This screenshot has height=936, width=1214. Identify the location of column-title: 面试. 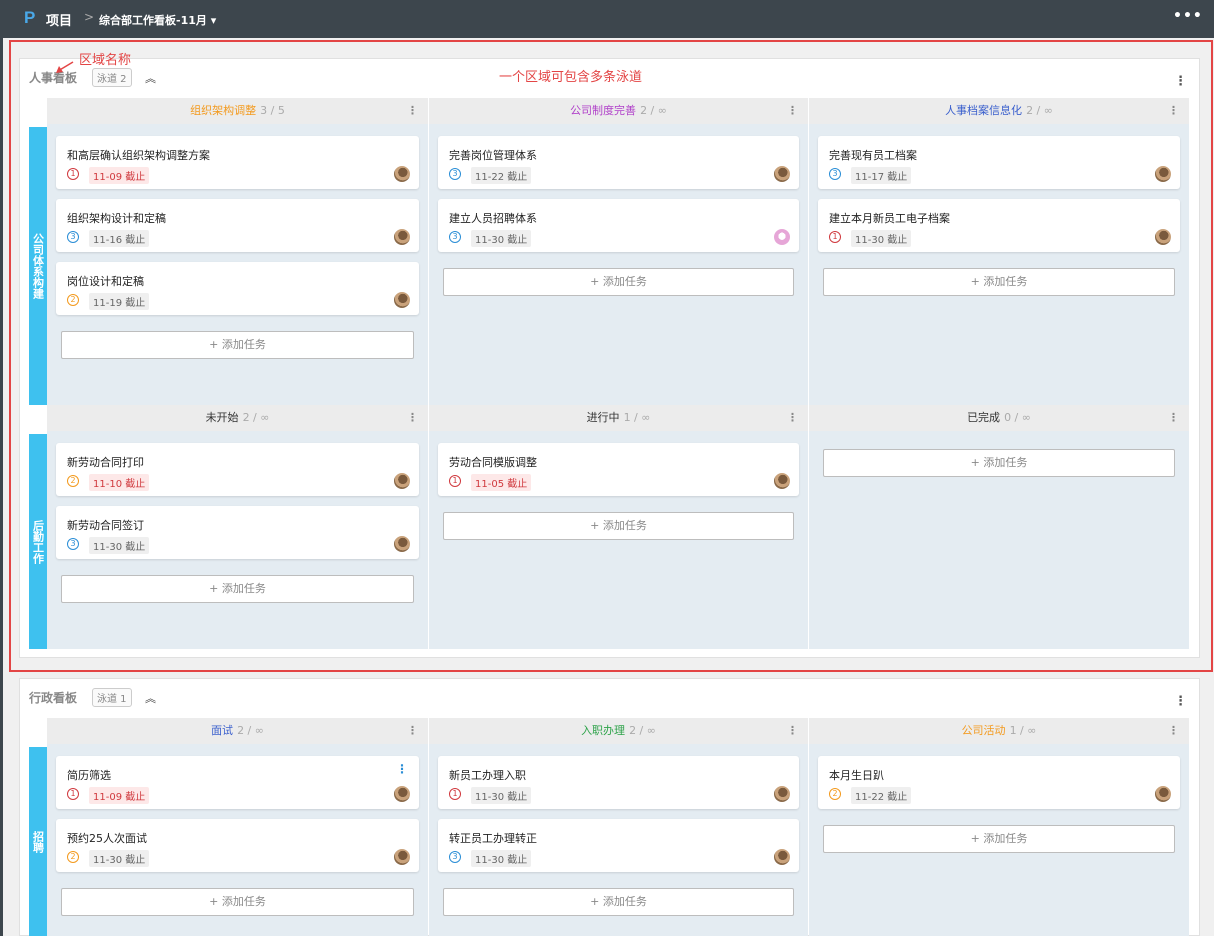
(222, 730).